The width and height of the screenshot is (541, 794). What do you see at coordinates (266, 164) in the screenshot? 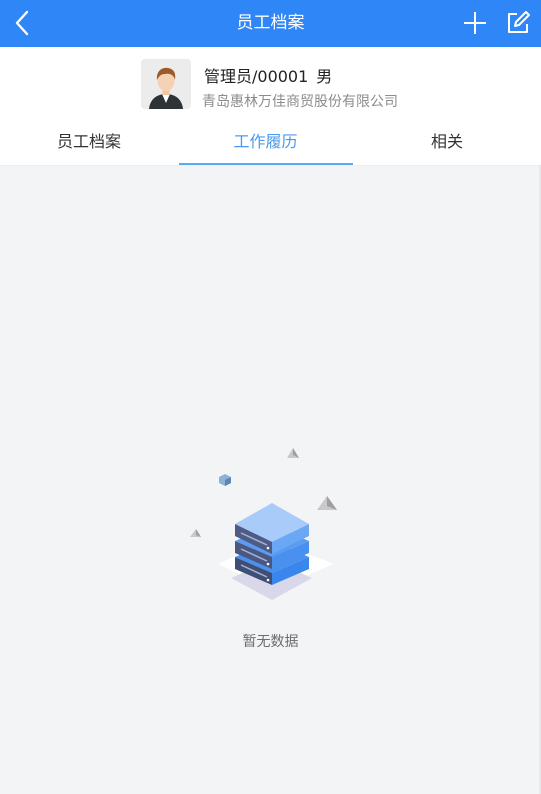
I see `active-tab-indicator` at bounding box center [266, 164].